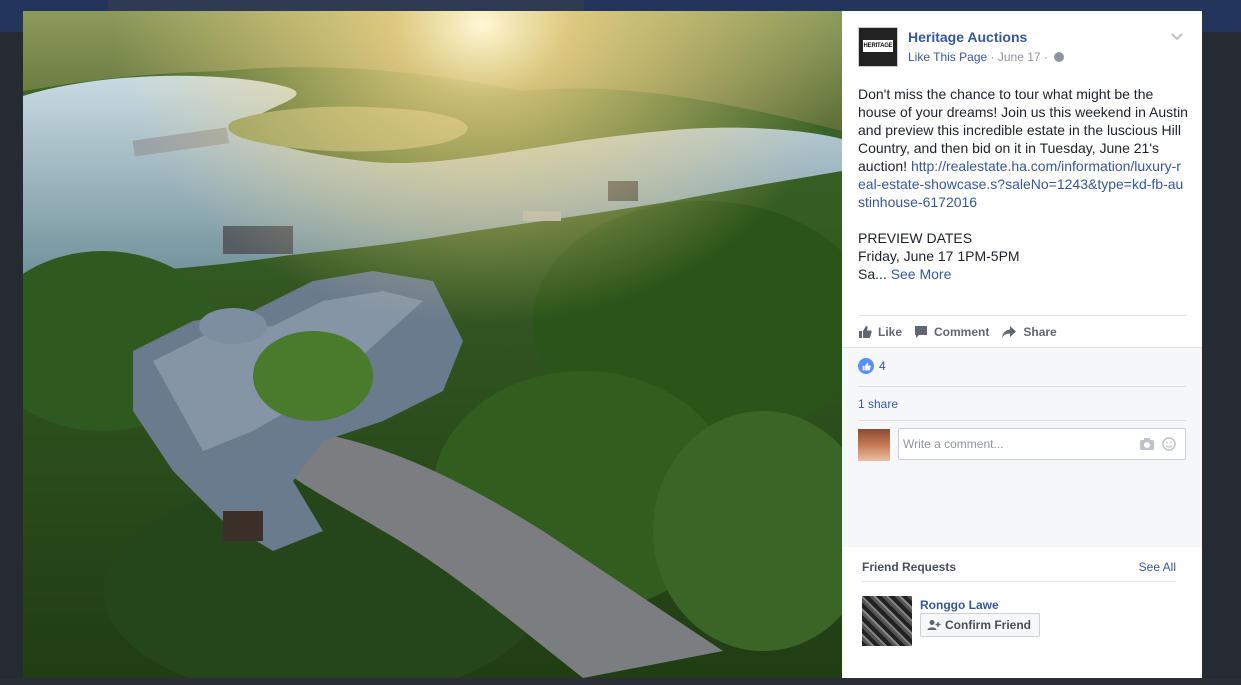 This screenshot has height=685, width=1241. What do you see at coordinates (1019, 57) in the screenshot?
I see `post-date: · June 17 ·` at bounding box center [1019, 57].